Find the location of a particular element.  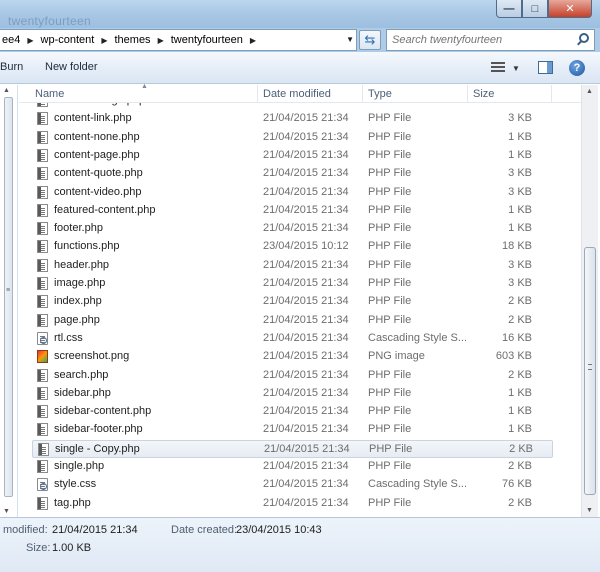

new-folder-button: New folder is located at coordinates (71, 67).